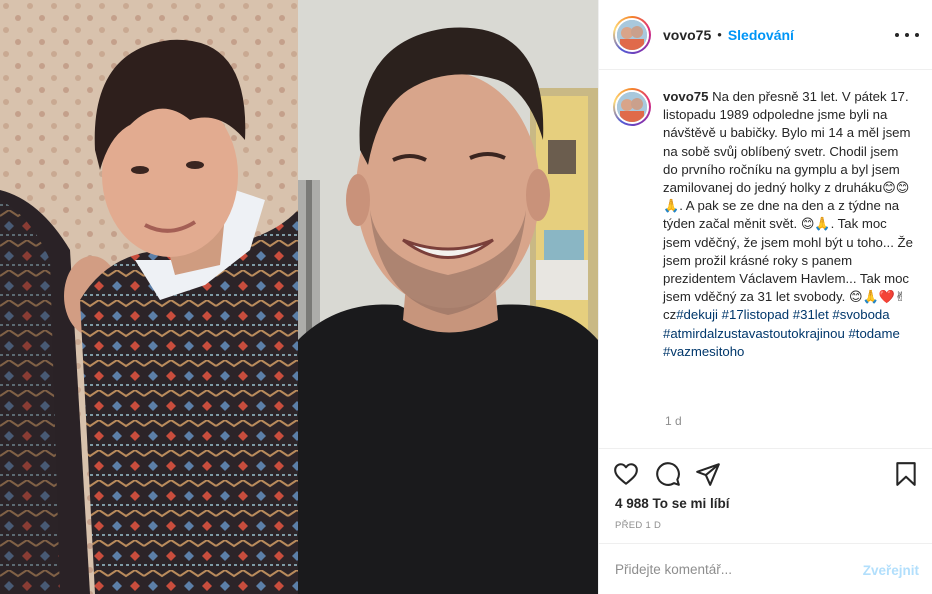 This screenshot has width=932, height=594. Describe the element at coordinates (860, 314) in the screenshot. I see `hashtag-link: #svoboda` at that location.